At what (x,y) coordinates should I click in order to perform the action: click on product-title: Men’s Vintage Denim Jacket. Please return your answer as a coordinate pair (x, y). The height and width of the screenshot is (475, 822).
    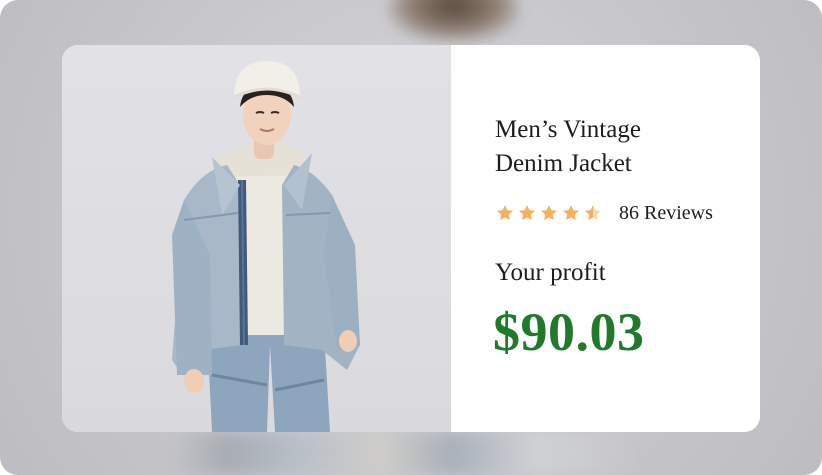
    Looking at the image, I should click on (620, 147).